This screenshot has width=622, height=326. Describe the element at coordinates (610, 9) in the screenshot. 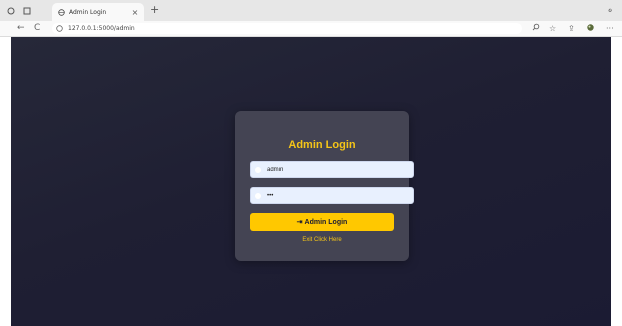

I see `window-control-icon: ℴ` at that location.